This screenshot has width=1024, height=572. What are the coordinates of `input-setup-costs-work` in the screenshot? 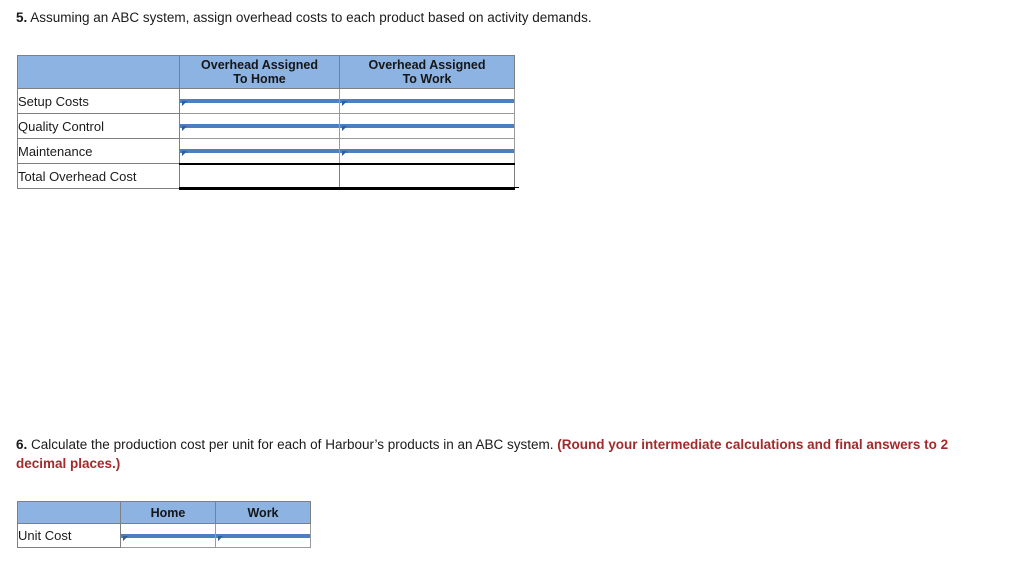 It's located at (427, 102).